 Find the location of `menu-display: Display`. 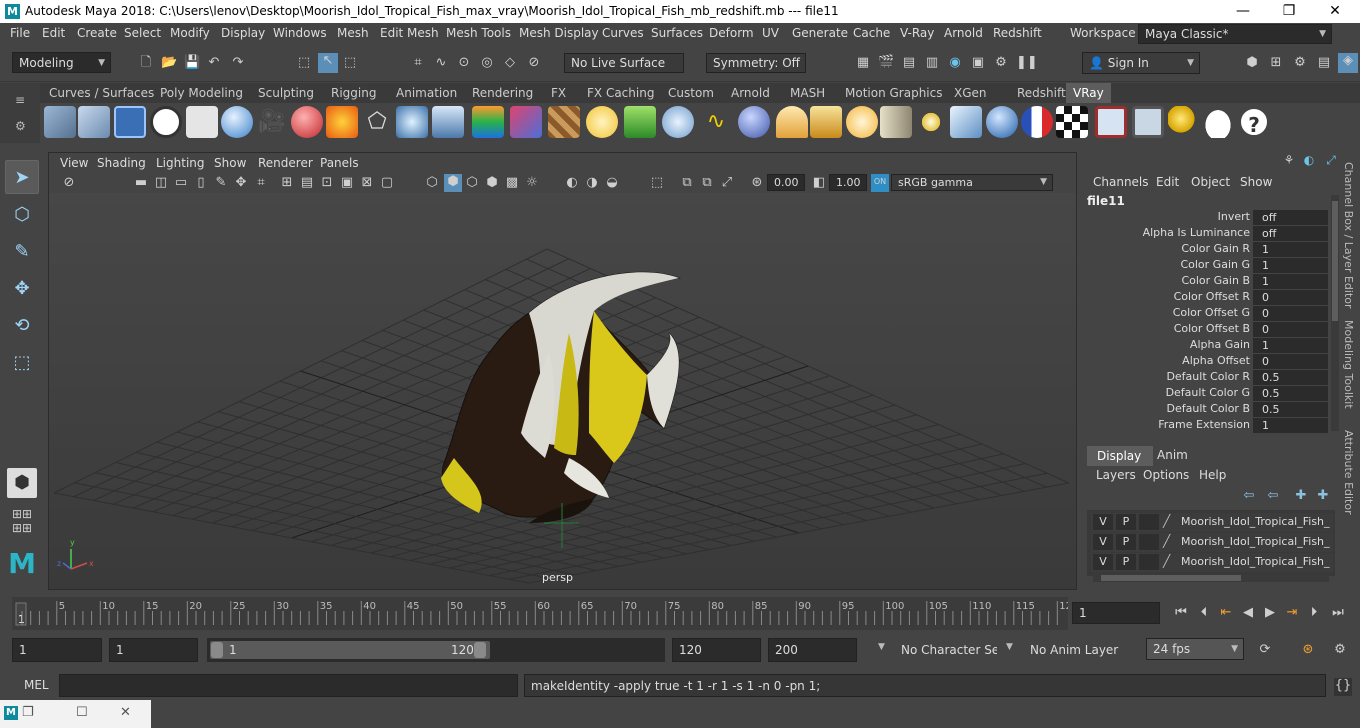

menu-display: Display is located at coordinates (243, 33).